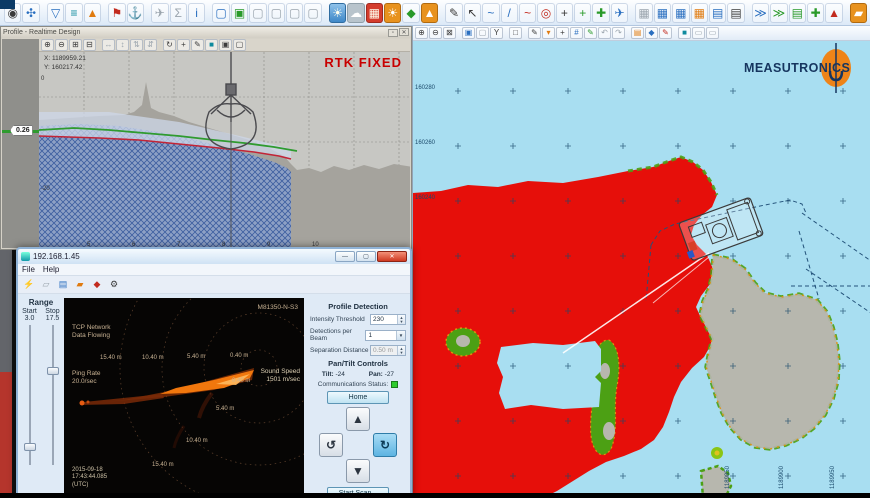 This screenshot has width=870, height=498. Describe the element at coordinates (169, 45) in the screenshot. I see `refresh-icon: ↻` at that location.